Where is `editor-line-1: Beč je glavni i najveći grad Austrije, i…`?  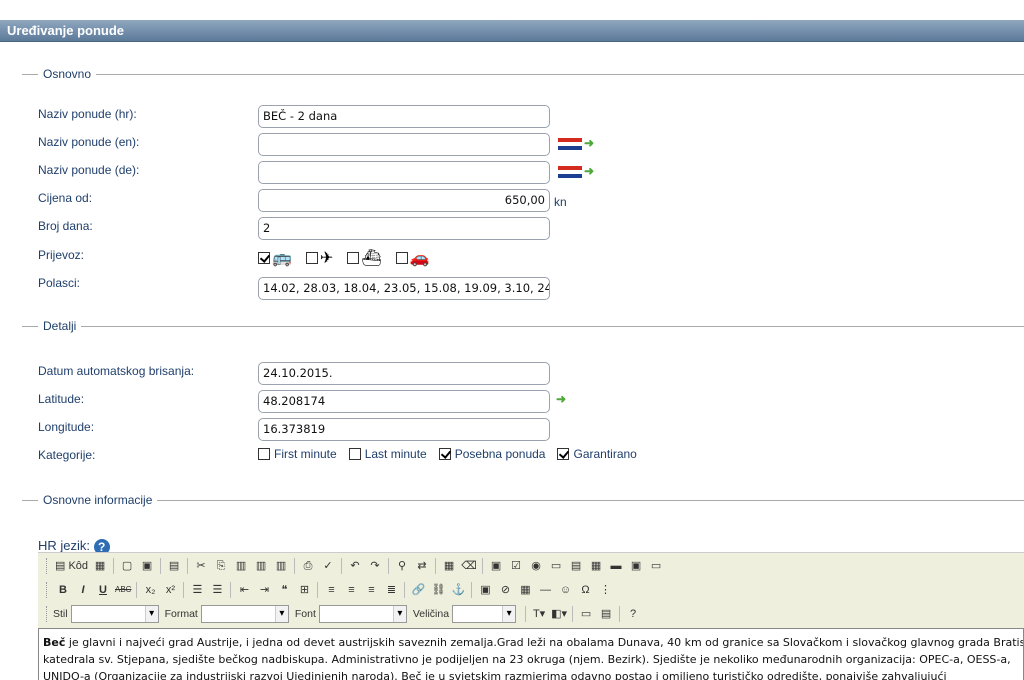 editor-line-1: Beč je glavni i najveći grad Austrije, i… is located at coordinates (533, 642).